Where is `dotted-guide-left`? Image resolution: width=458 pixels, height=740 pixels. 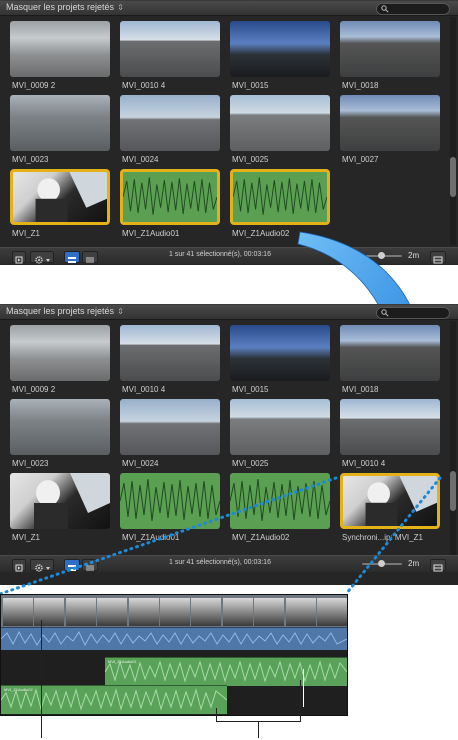 dotted-guide-left is located at coordinates (169, 536).